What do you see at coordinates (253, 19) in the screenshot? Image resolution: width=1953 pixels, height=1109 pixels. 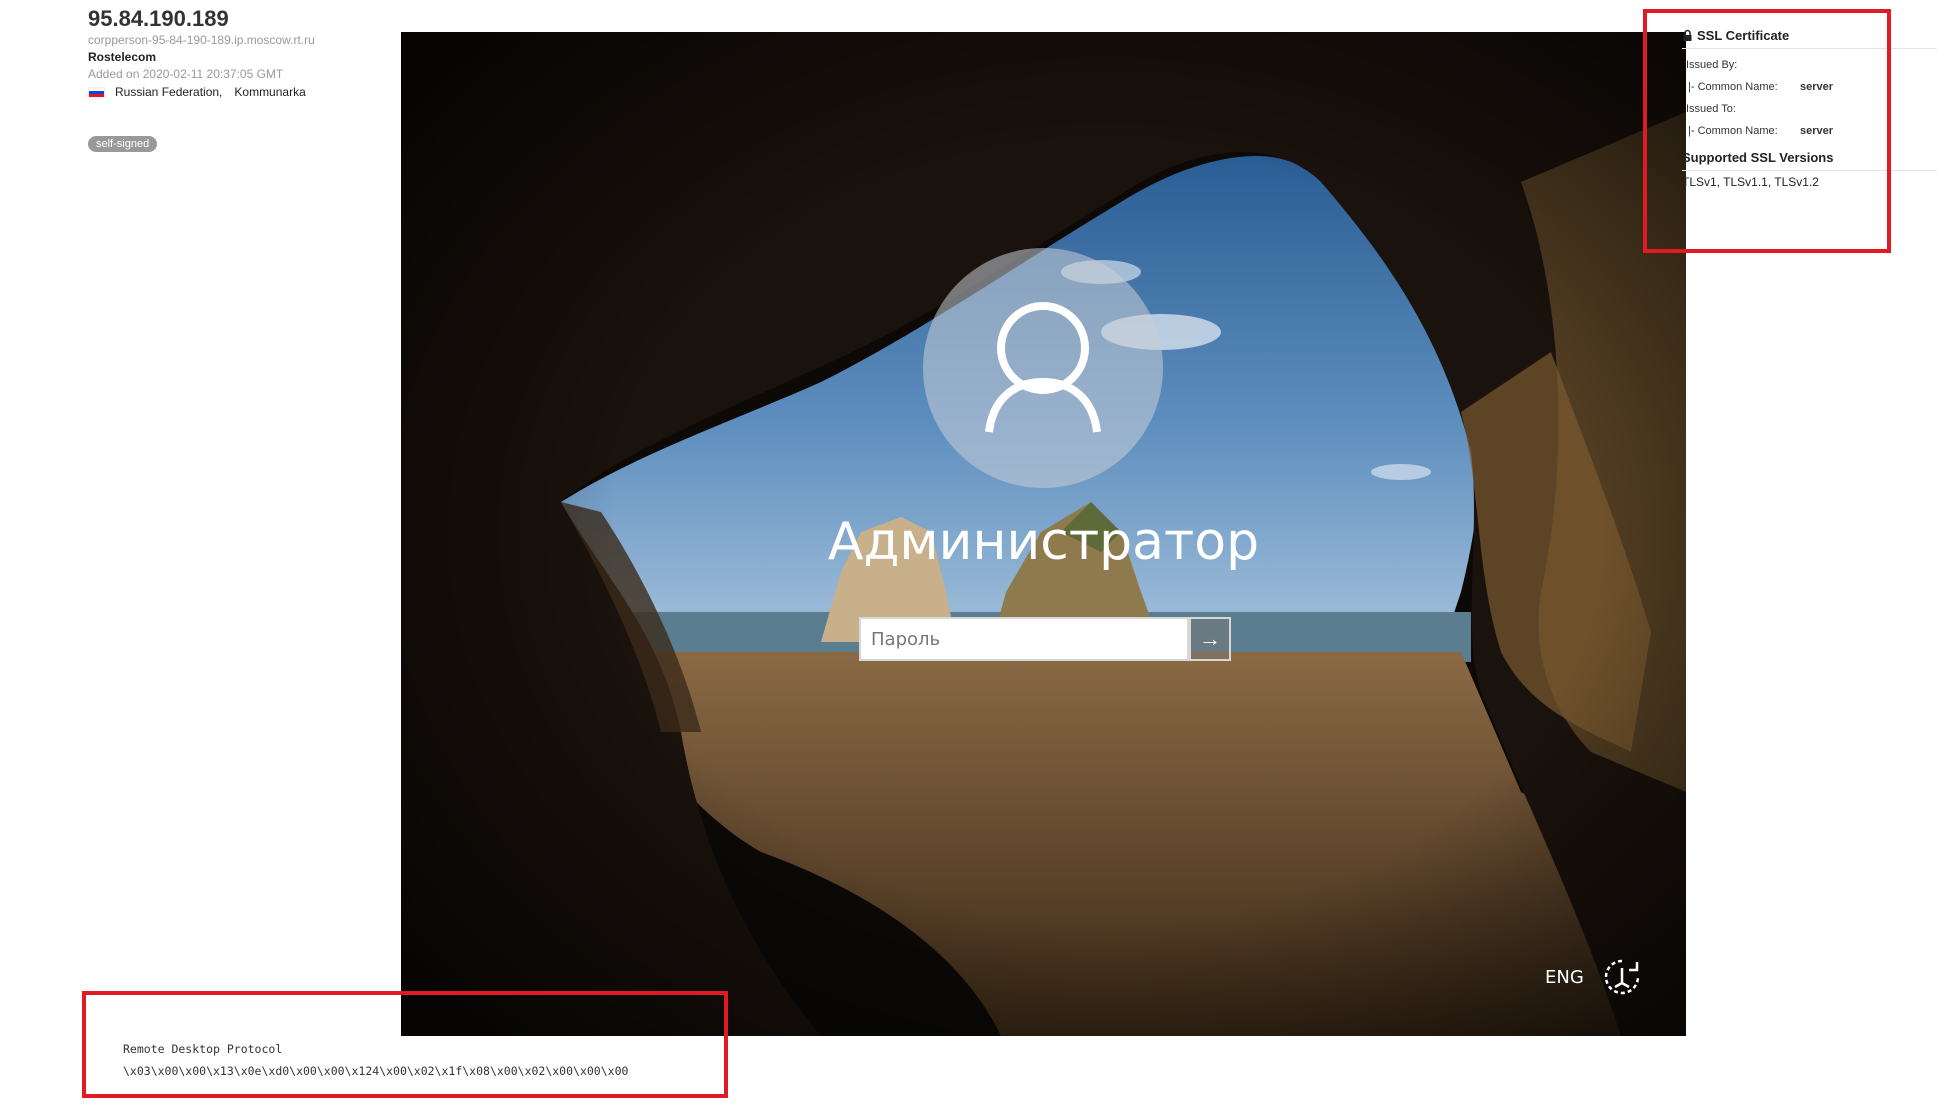 I see `host-ip: 95.84.190.189` at bounding box center [253, 19].